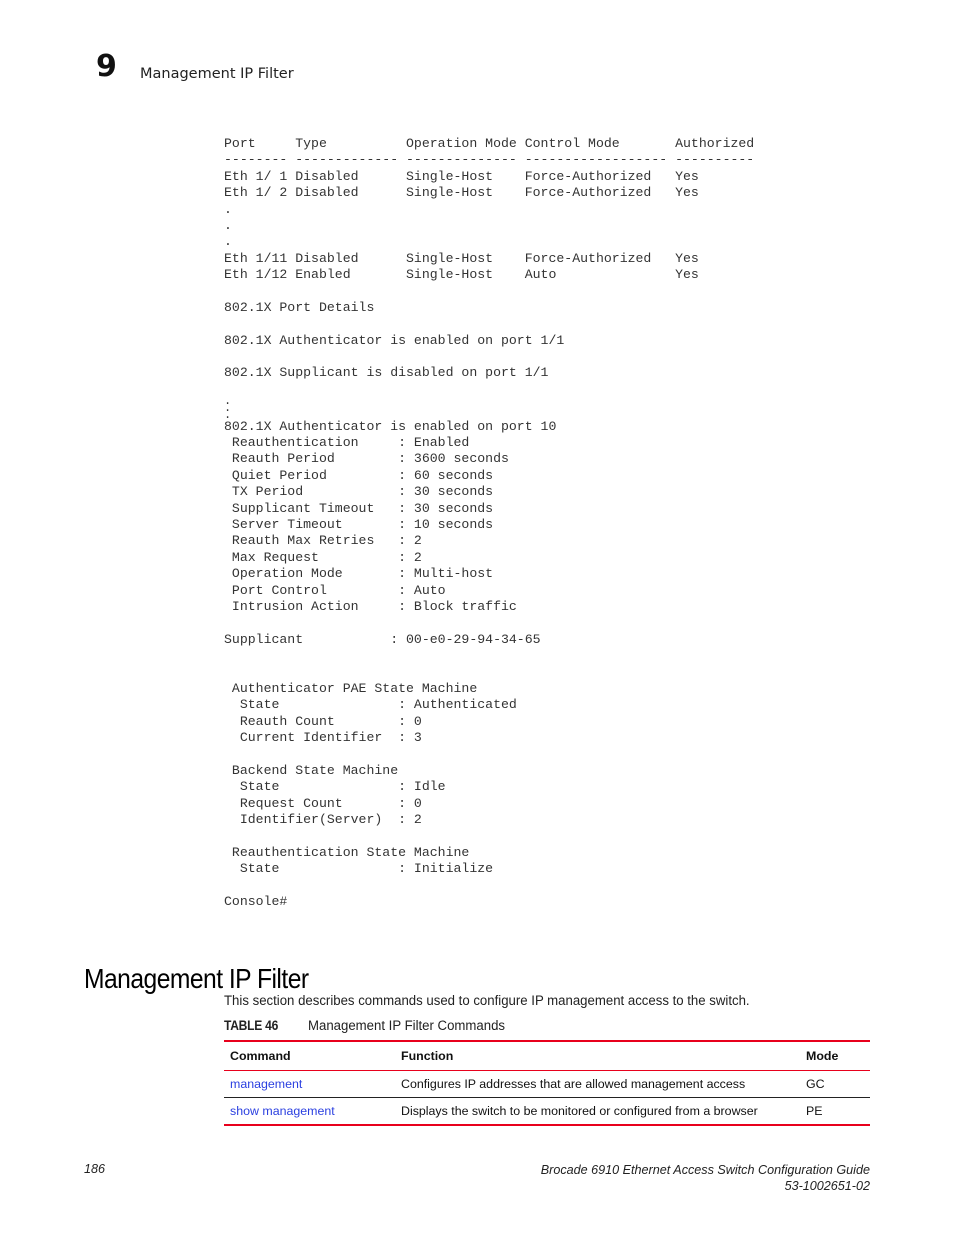 The width and height of the screenshot is (954, 1235). What do you see at coordinates (323, 721) in the screenshot?
I see `cli-output-line: Reauth Count : 0` at bounding box center [323, 721].